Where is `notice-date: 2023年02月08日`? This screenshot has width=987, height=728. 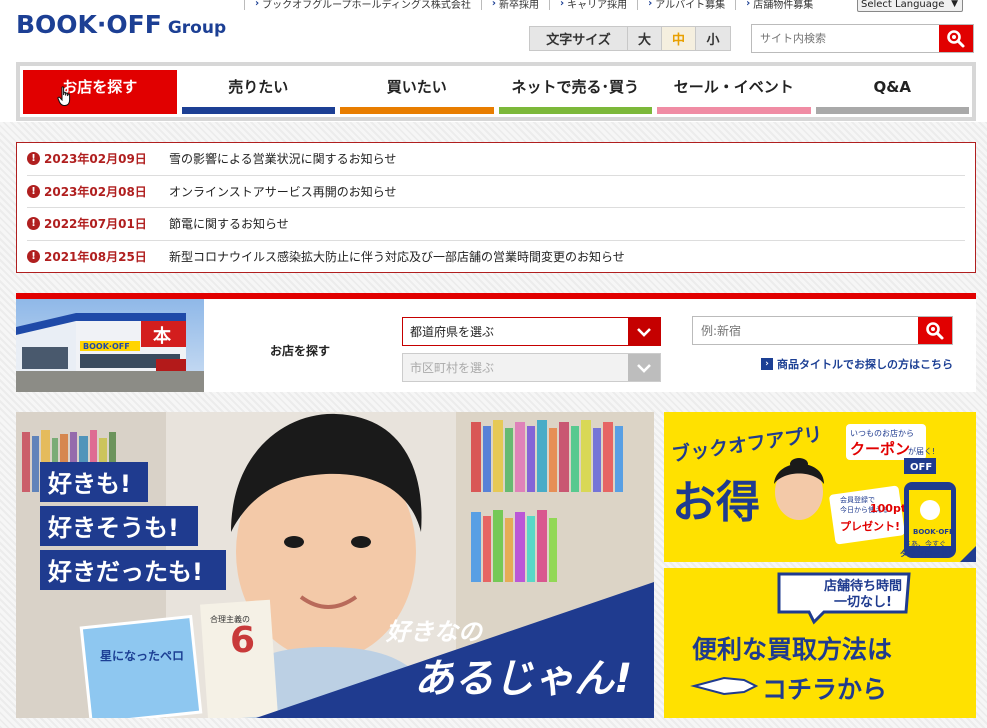 notice-date: 2023年02月08日 is located at coordinates (95, 191).